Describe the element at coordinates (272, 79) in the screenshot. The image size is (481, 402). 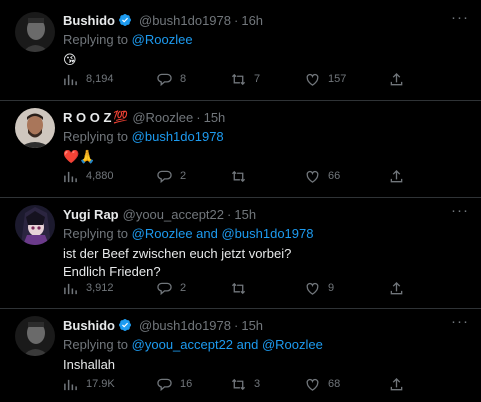
I see `tweet-actions: 8,194 8 7 157` at that location.